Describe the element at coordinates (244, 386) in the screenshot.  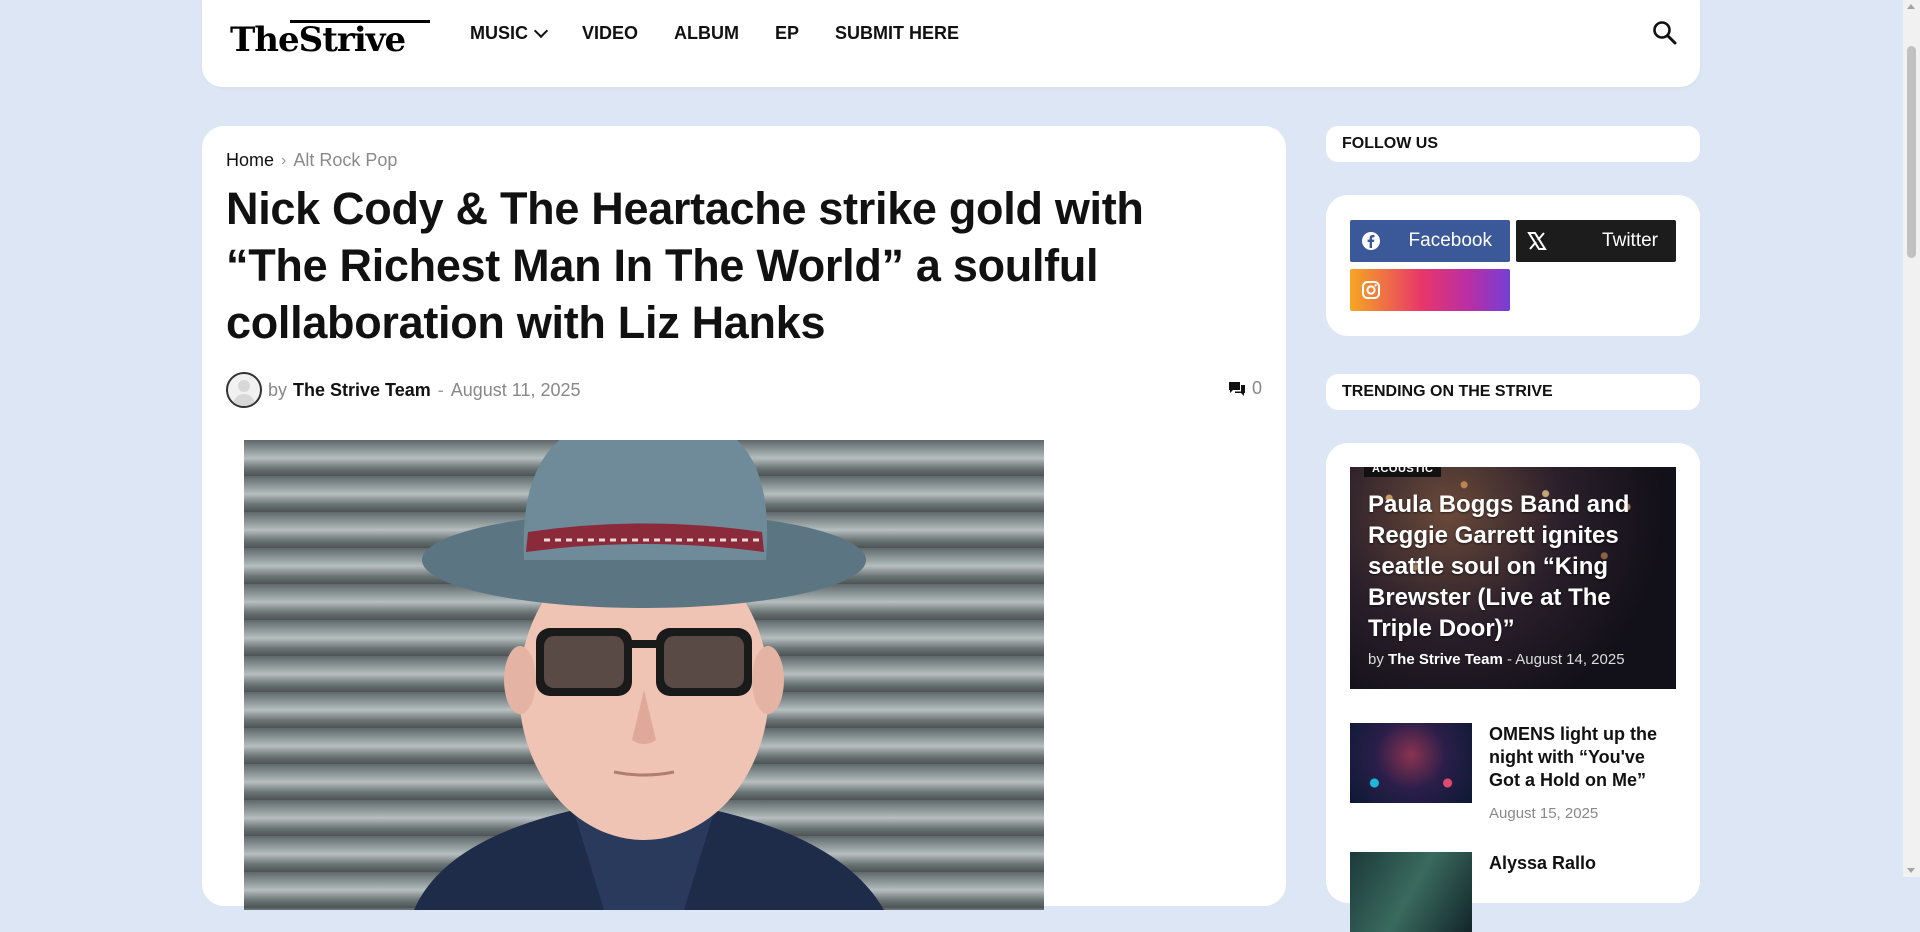
I see `avatar-head` at that location.